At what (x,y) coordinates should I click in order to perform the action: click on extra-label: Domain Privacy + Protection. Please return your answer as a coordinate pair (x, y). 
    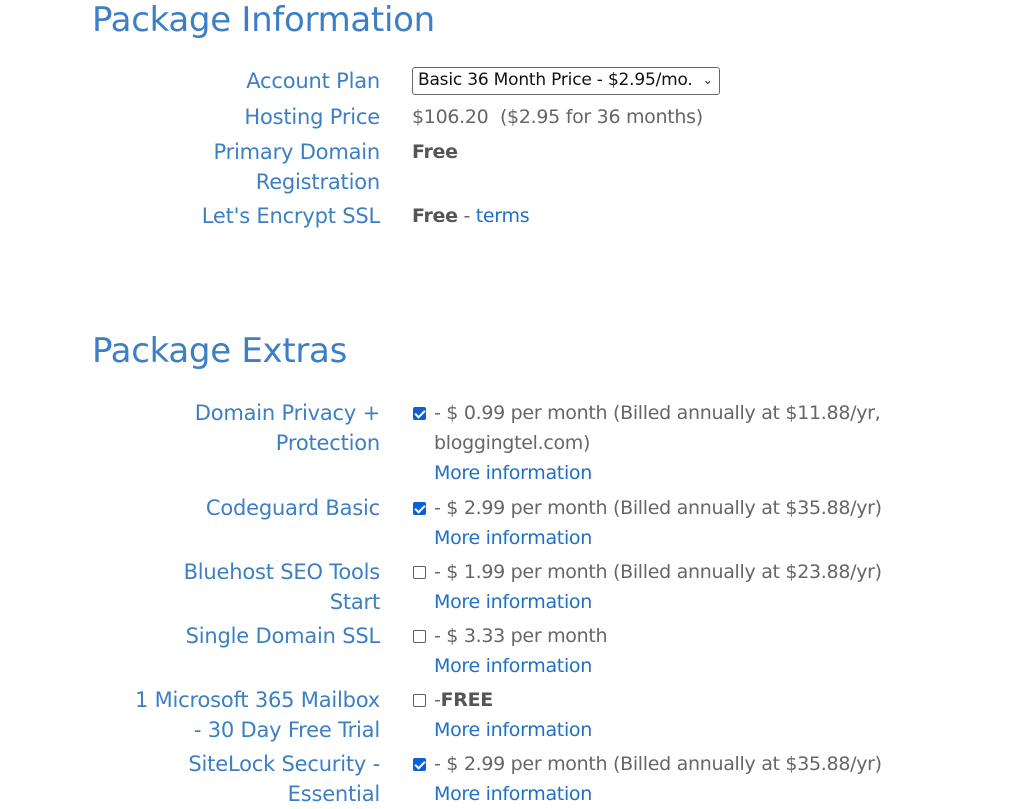
    Looking at the image, I should click on (220, 428).